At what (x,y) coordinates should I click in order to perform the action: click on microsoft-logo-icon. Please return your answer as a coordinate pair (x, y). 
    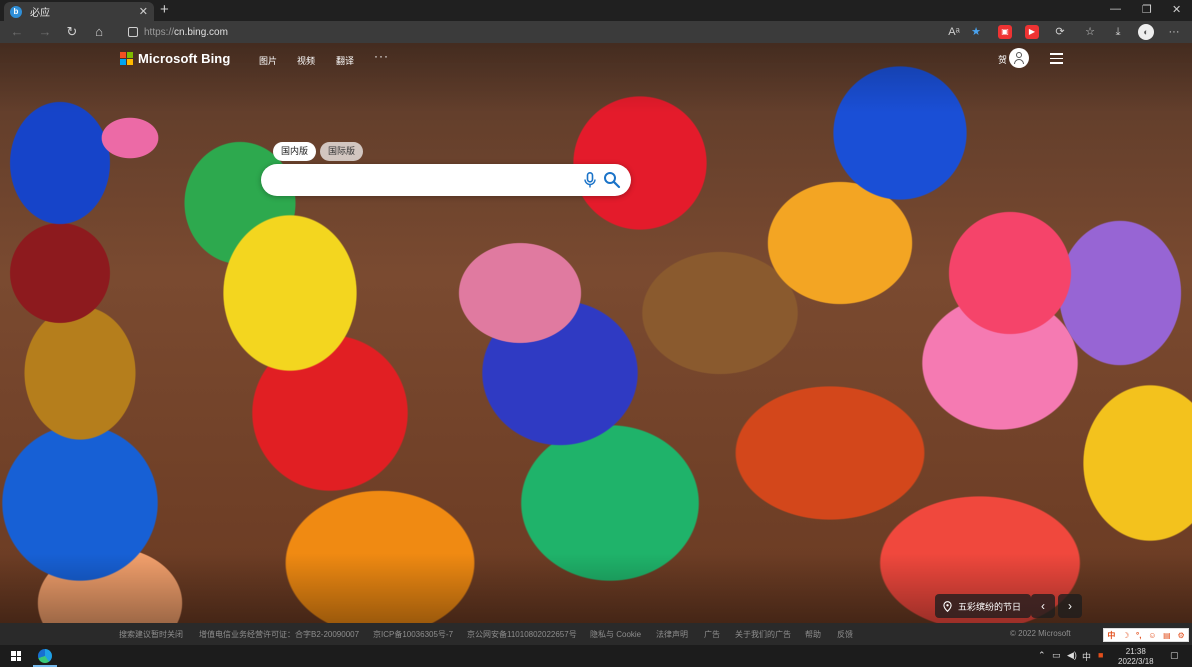
    Looking at the image, I should click on (127, 58).